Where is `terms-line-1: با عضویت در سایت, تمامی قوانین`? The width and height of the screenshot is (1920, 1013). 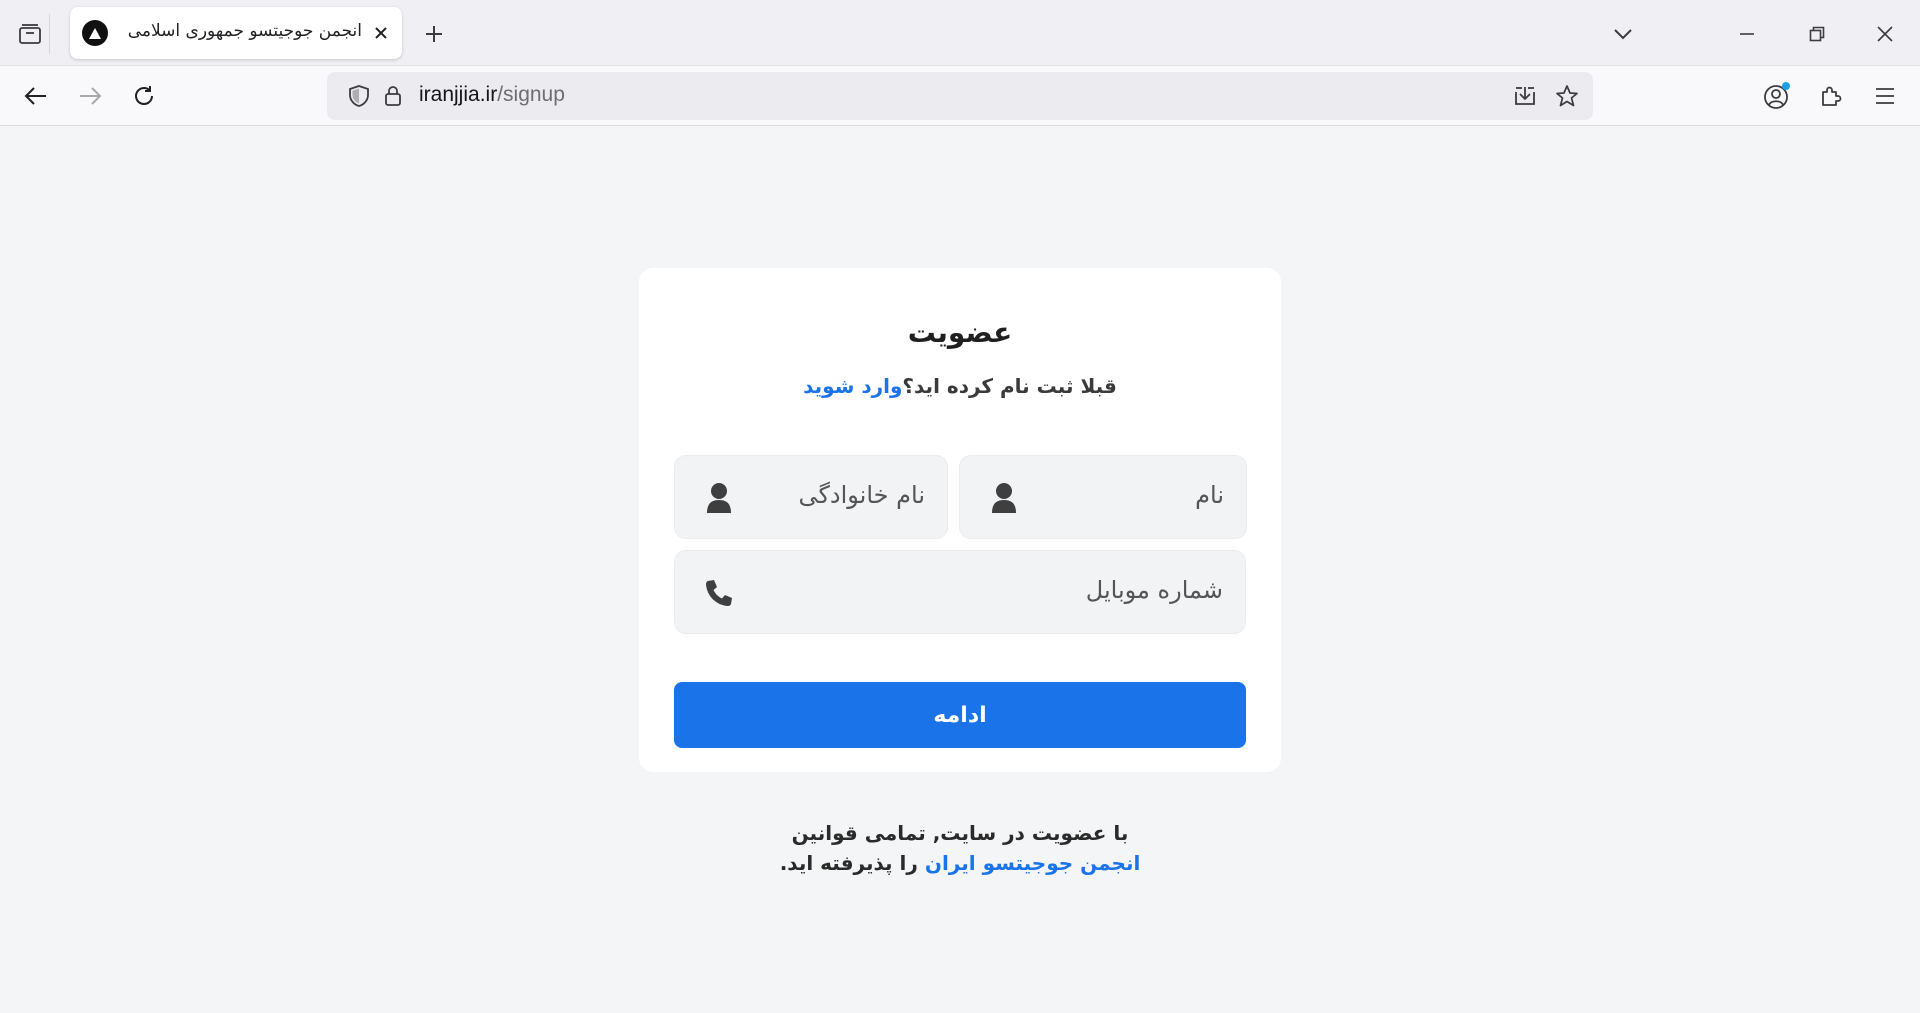
terms-line-1: با عضویت در سایت, تمامی قوانین is located at coordinates (960, 833).